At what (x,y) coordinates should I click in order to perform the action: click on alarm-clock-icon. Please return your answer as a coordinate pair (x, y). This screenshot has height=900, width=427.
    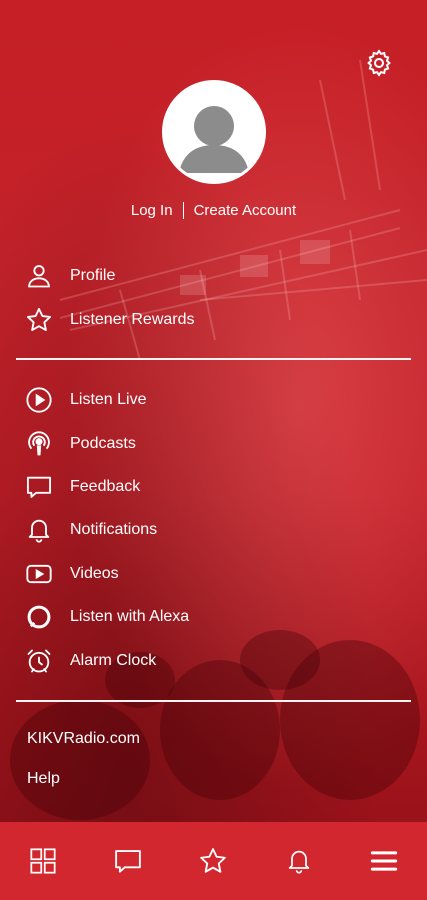
    Looking at the image, I should click on (39, 661).